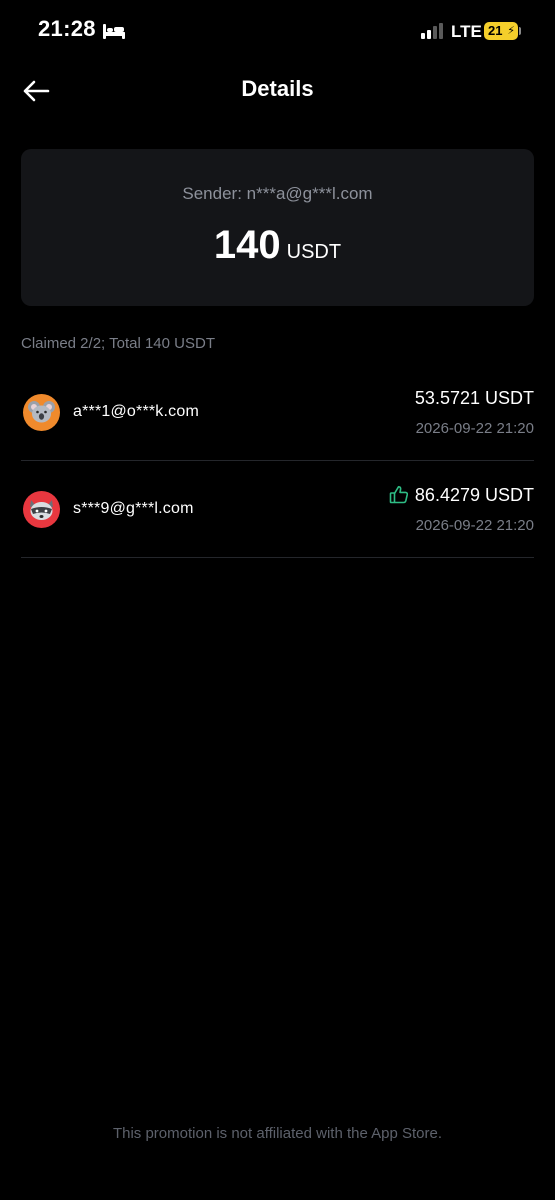 The width and height of the screenshot is (555, 1200). What do you see at coordinates (118, 343) in the screenshot?
I see `claimed-summary: Claimed 2/2; Total 140 USDT` at bounding box center [118, 343].